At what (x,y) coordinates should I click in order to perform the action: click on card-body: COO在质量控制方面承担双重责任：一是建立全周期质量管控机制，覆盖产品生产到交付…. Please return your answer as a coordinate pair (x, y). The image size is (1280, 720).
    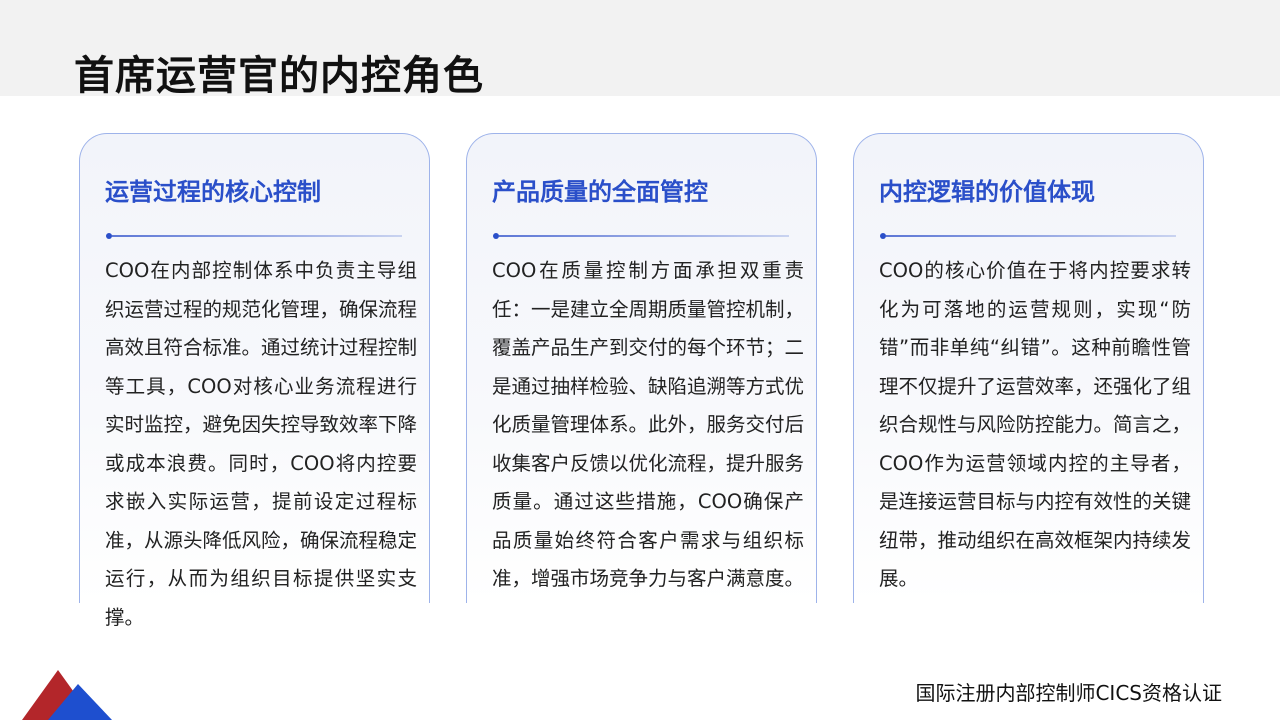
    Looking at the image, I should click on (648, 424).